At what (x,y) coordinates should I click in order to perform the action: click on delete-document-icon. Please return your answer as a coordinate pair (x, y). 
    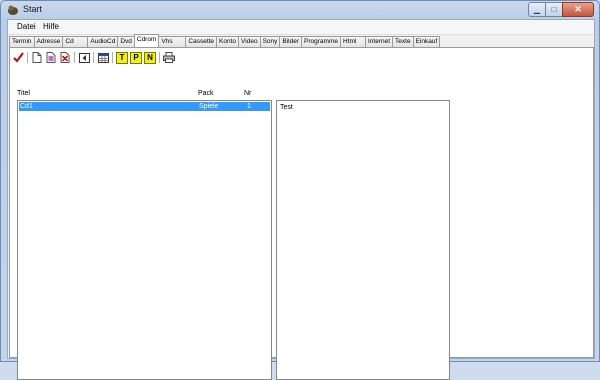
    Looking at the image, I should click on (65, 58).